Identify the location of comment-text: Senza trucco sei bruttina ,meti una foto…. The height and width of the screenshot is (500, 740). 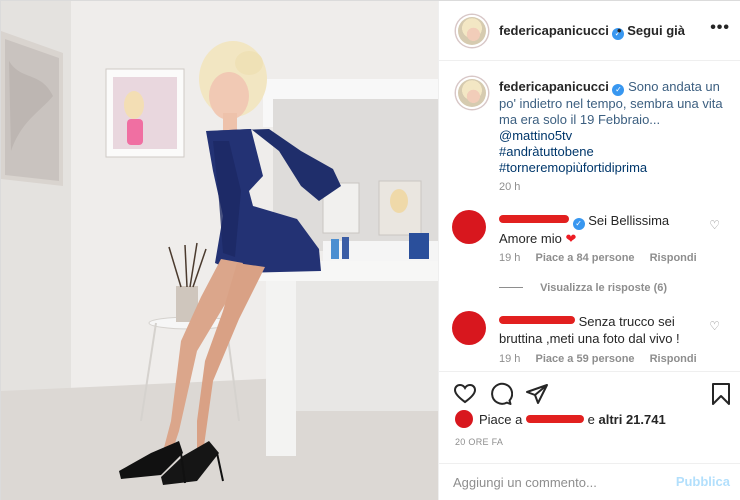
(599, 330).